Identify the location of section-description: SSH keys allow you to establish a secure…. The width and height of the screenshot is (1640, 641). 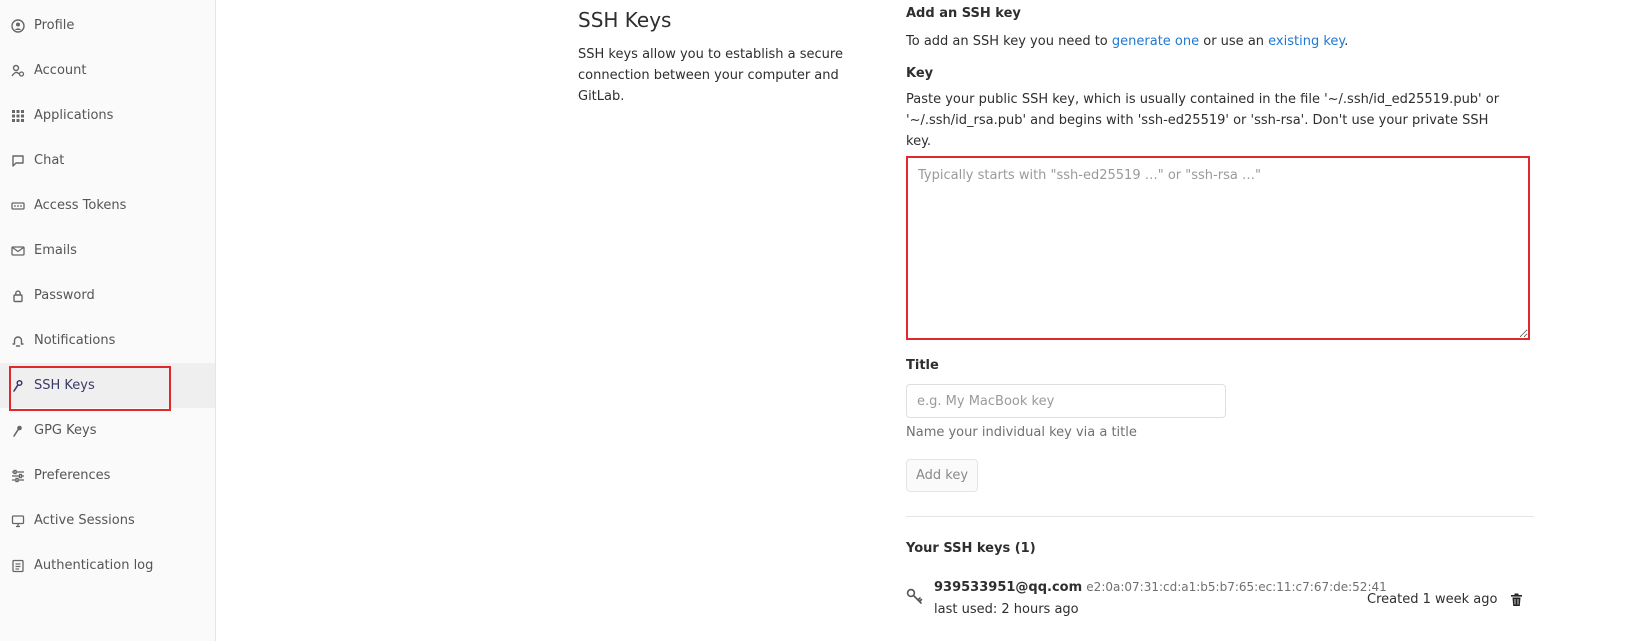
(710, 75).